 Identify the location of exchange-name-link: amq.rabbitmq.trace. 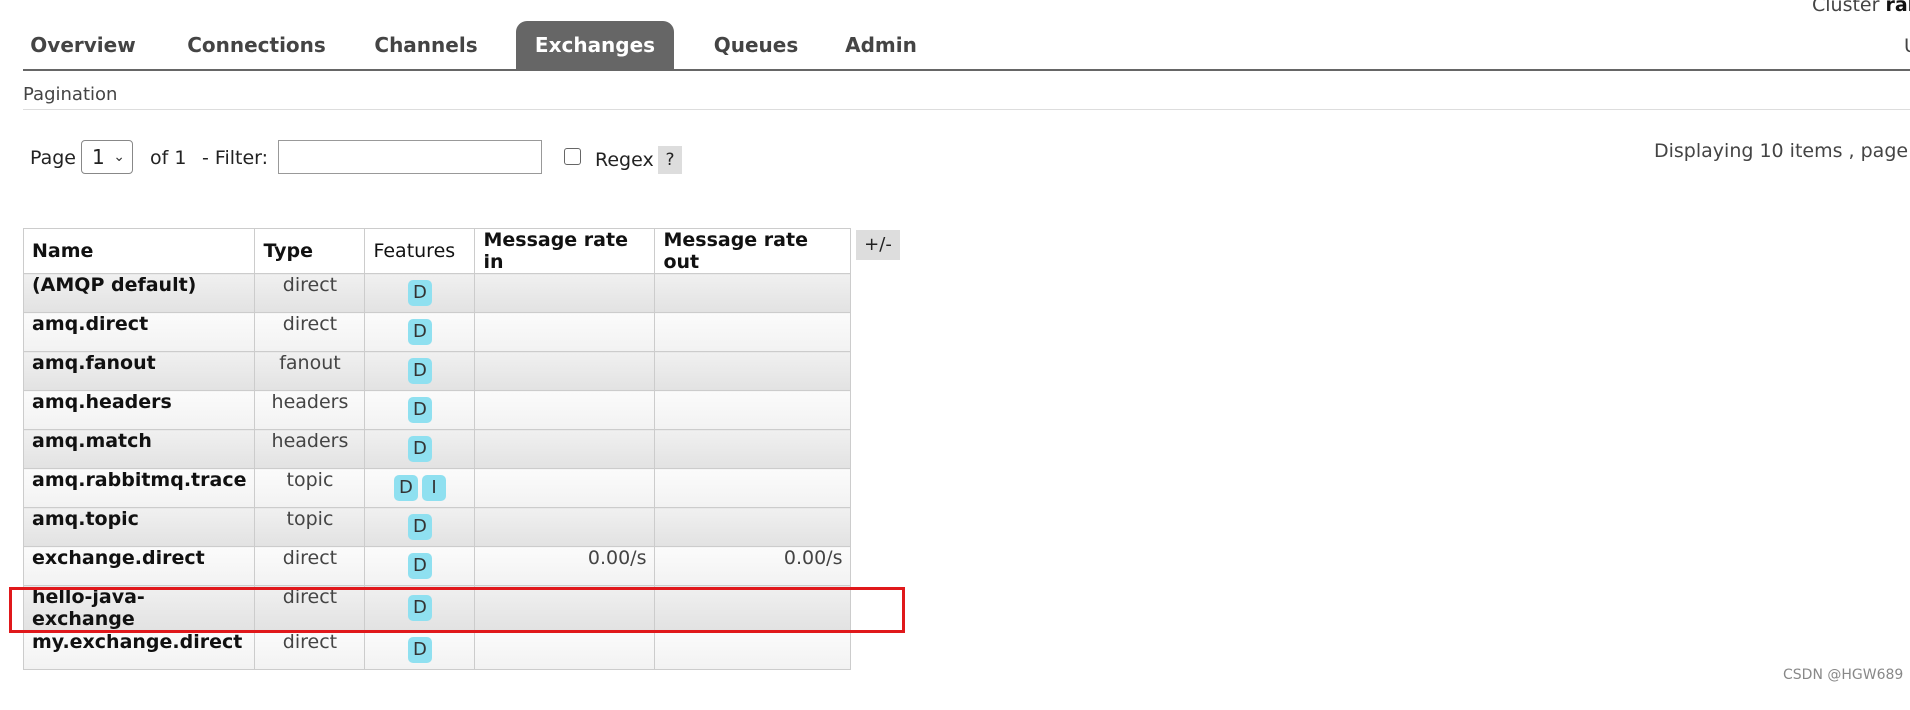
(139, 488).